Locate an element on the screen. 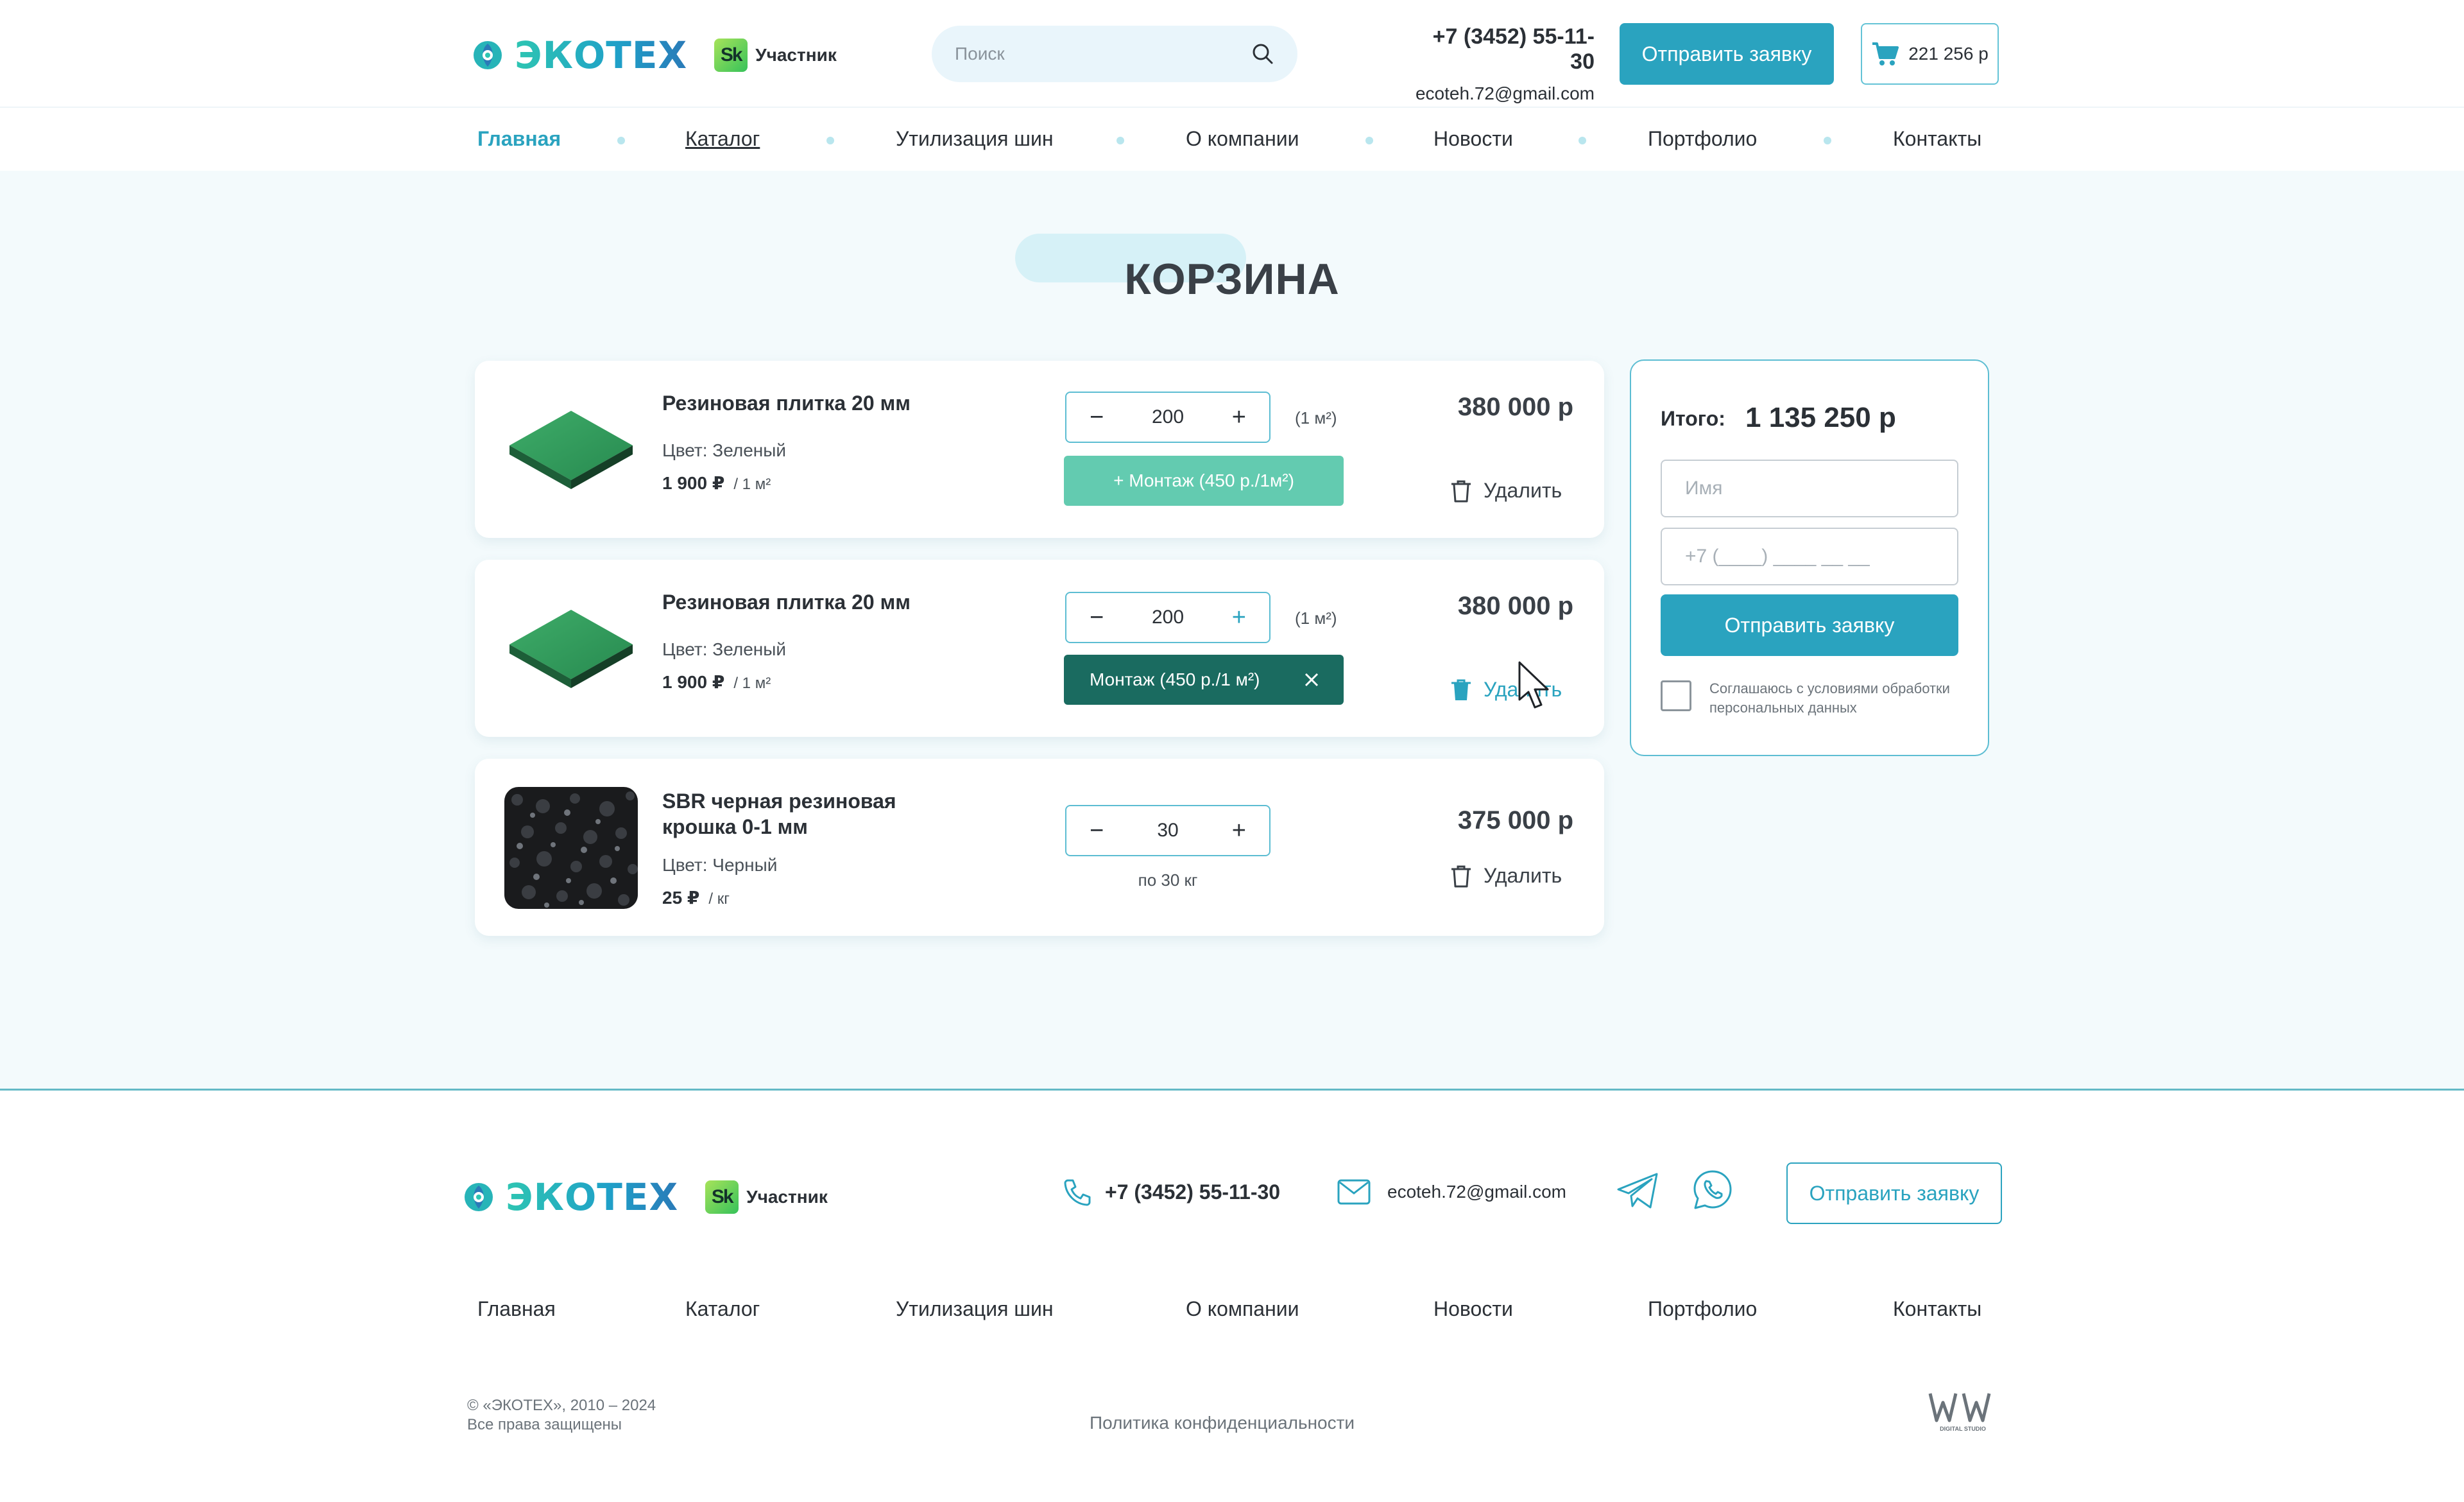  footer-phone-text: +7 (3452) 55-11-30 is located at coordinates (1193, 1192).